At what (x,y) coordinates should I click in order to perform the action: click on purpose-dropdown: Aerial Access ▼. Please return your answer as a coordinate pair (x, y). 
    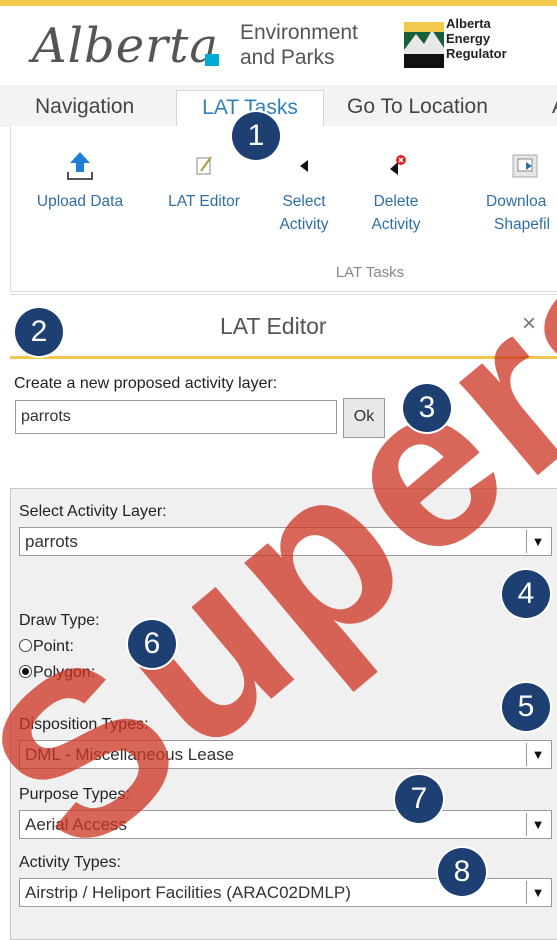
    Looking at the image, I should click on (285, 824).